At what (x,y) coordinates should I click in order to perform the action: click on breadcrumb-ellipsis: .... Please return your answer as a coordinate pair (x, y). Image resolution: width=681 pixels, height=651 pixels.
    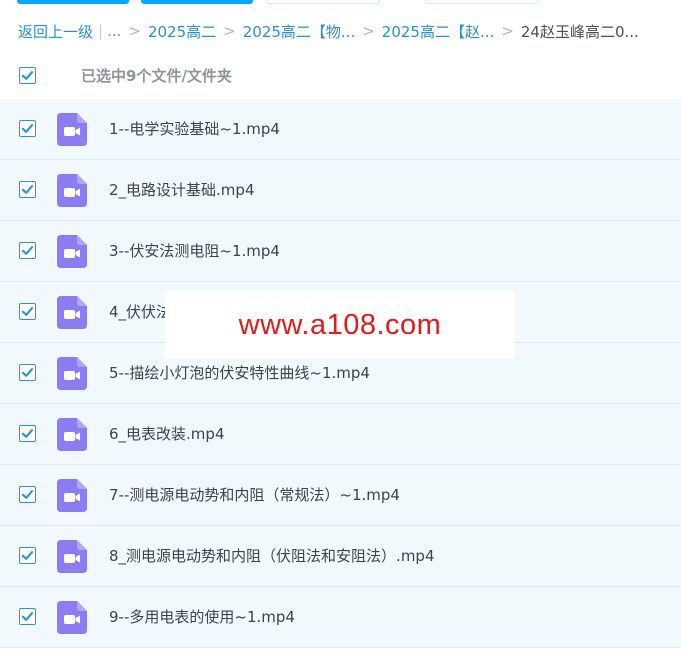
    Looking at the image, I should click on (114, 31).